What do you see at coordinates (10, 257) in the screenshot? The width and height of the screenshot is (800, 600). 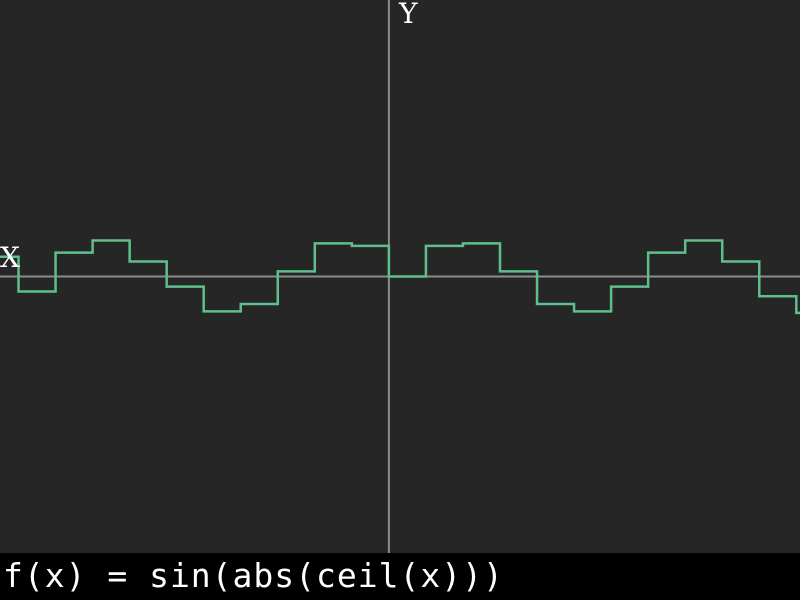 I see `x-axis-label: X` at bounding box center [10, 257].